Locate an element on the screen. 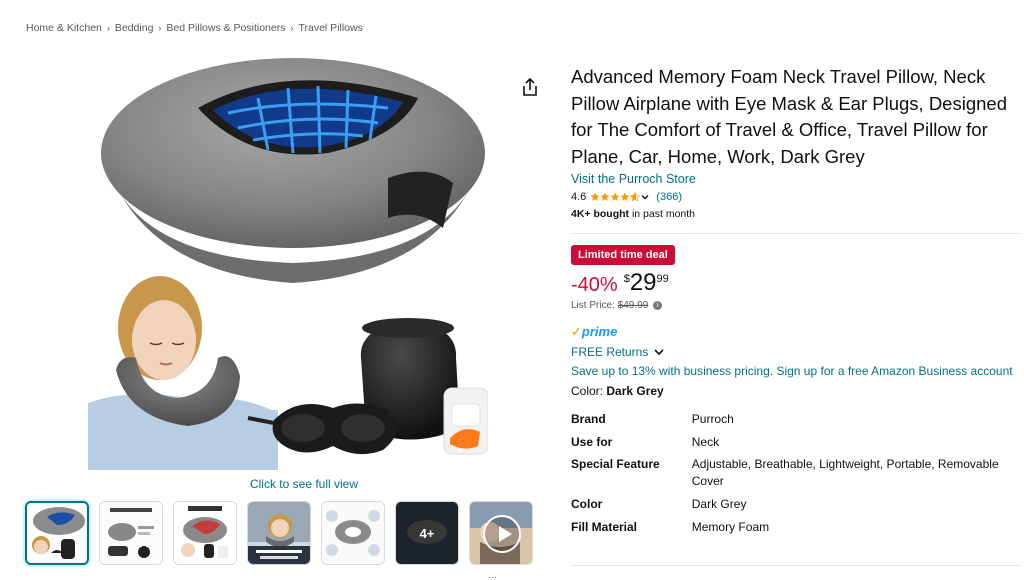 The height and width of the screenshot is (580, 1024). thumbnail-video is located at coordinates (501, 533).